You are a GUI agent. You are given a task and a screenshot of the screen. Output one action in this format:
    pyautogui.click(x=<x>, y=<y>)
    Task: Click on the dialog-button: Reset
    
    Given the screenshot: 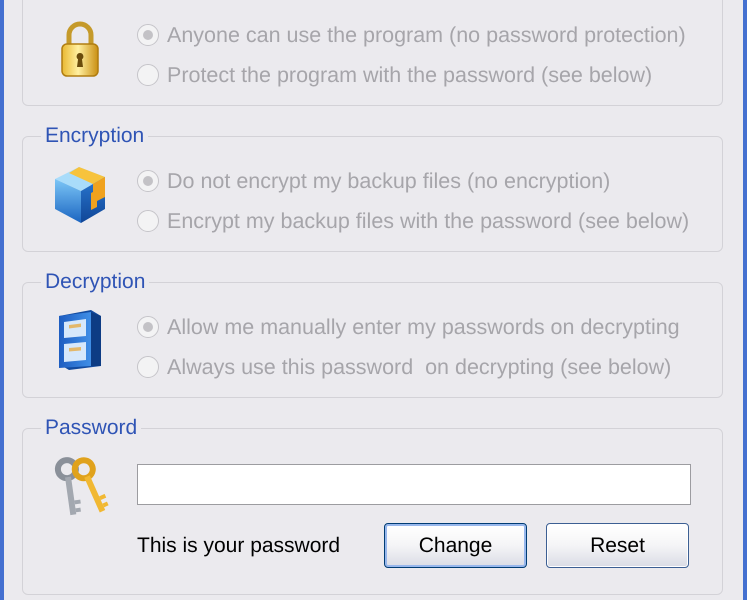 What is the action you would take?
    pyautogui.click(x=617, y=545)
    